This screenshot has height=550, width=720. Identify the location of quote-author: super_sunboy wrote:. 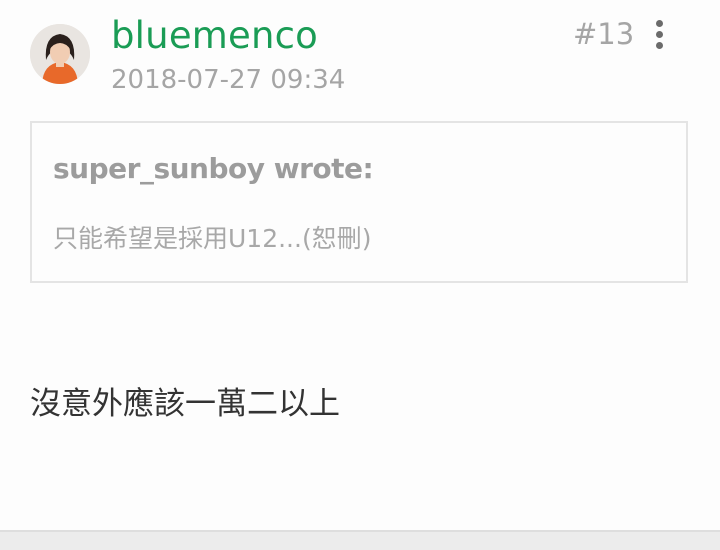
(213, 168).